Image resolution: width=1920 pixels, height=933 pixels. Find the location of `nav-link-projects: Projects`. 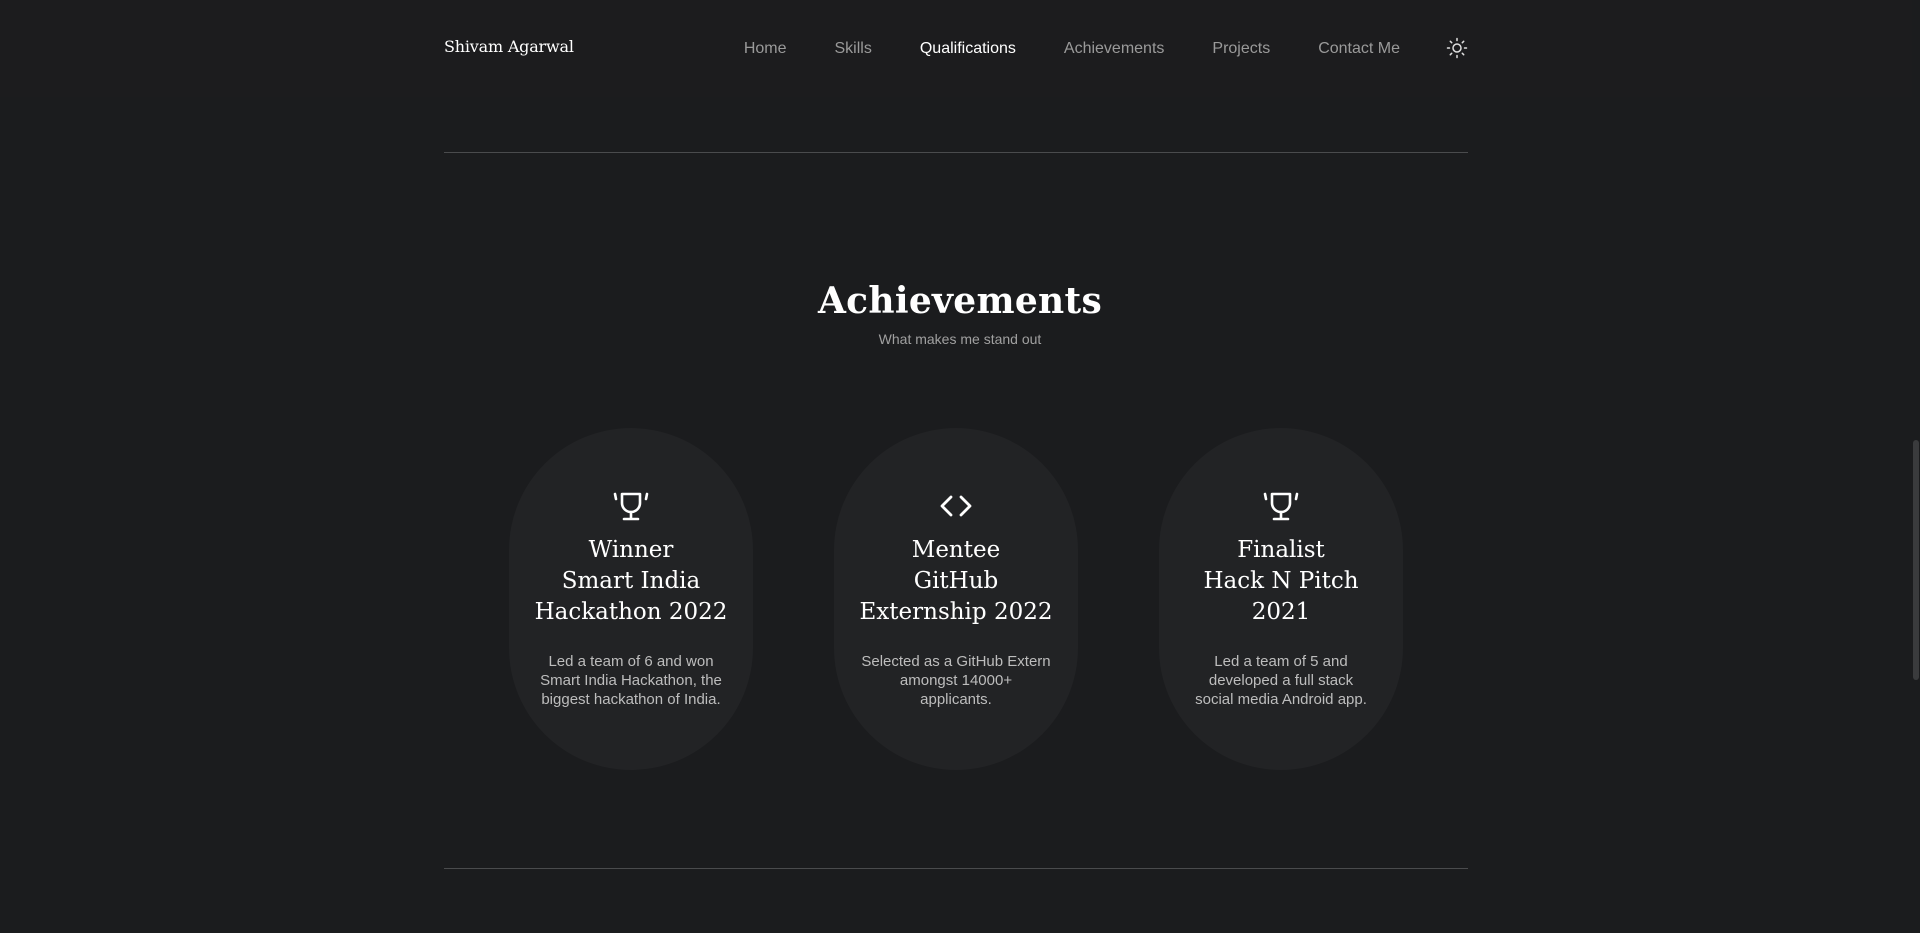

nav-link-projects: Projects is located at coordinates (1241, 49).